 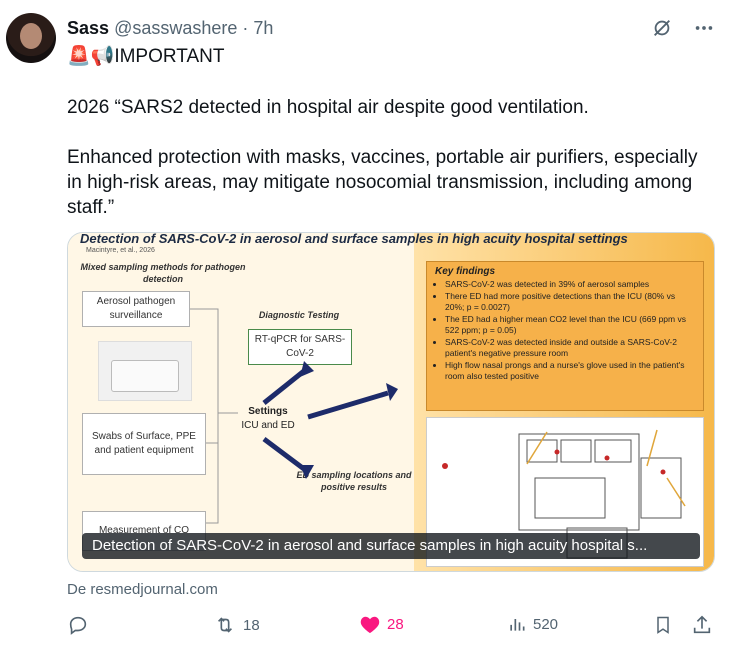 What do you see at coordinates (78, 625) in the screenshot?
I see `reply-icon` at bounding box center [78, 625].